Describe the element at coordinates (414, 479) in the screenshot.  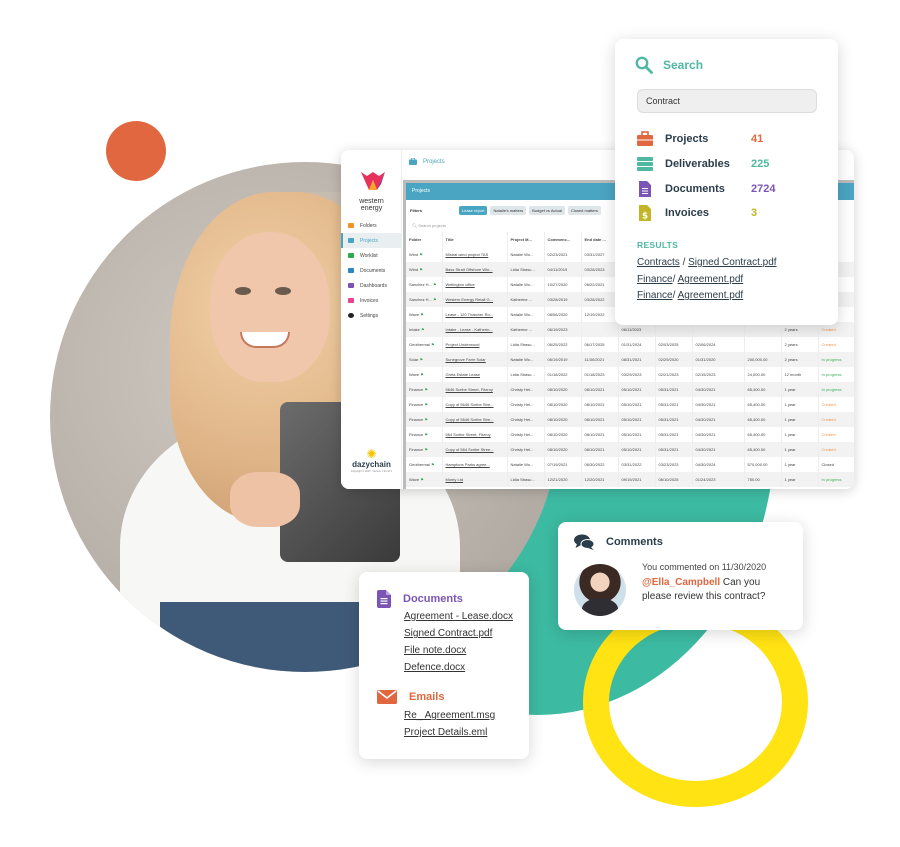
I see `folder-name: Wave` at that location.